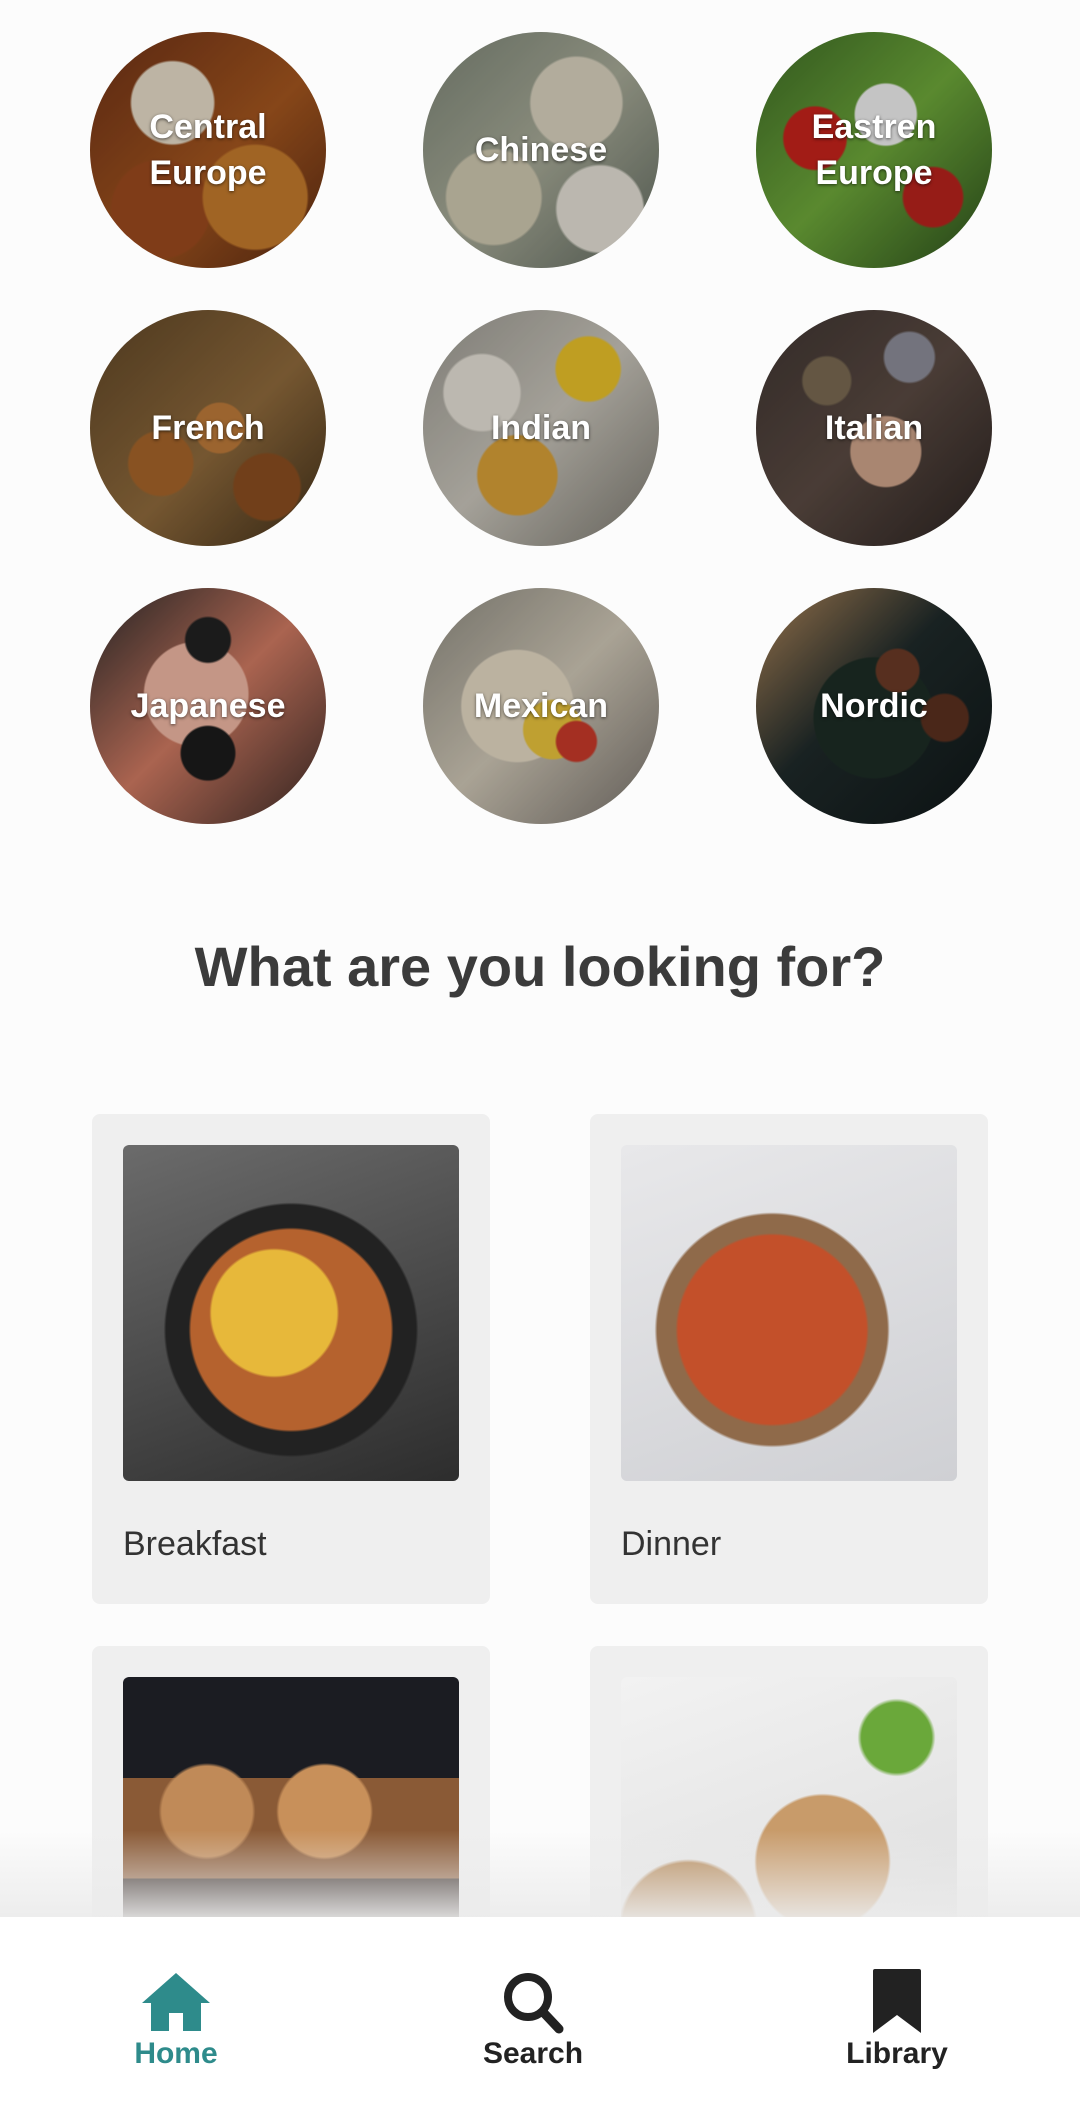 The height and width of the screenshot is (2124, 1080). I want to click on cuisine-chinese: Chinese, so click(541, 150).